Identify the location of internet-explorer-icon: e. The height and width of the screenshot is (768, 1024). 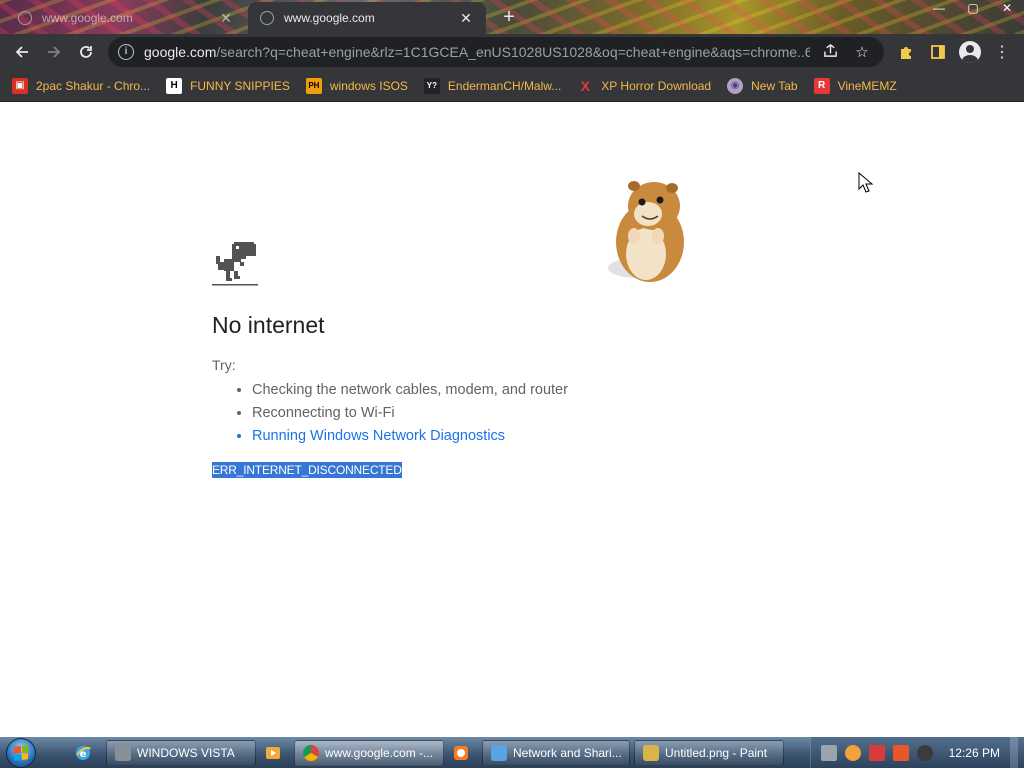
(83, 753).